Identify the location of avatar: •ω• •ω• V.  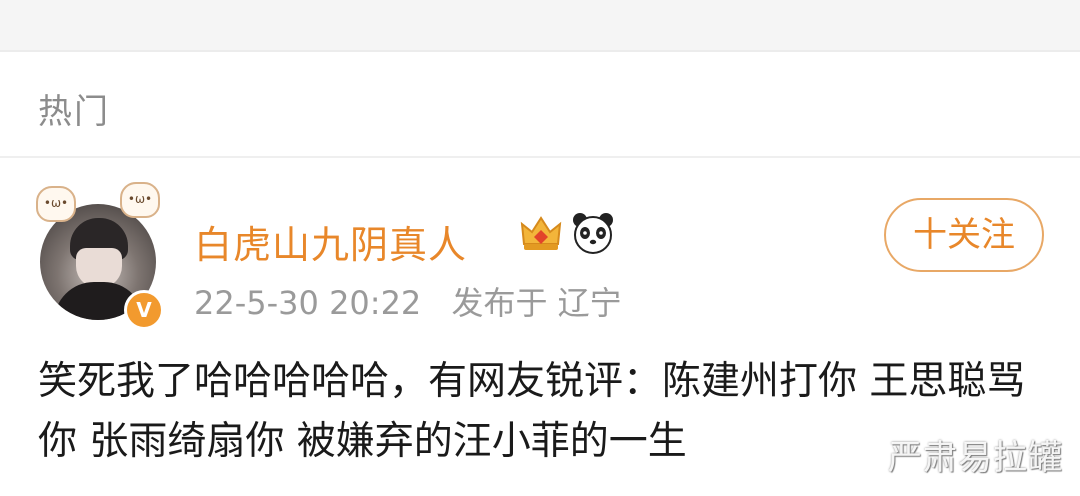
(101, 256).